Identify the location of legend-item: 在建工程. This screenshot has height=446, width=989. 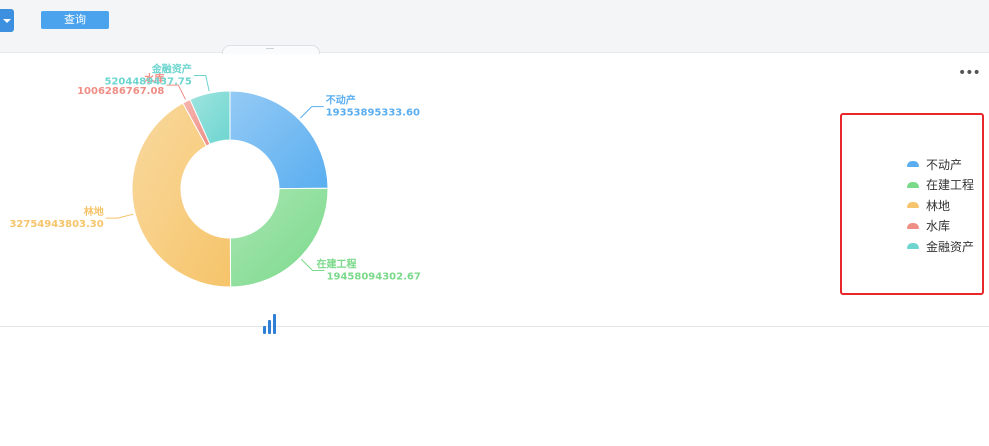
(940, 185).